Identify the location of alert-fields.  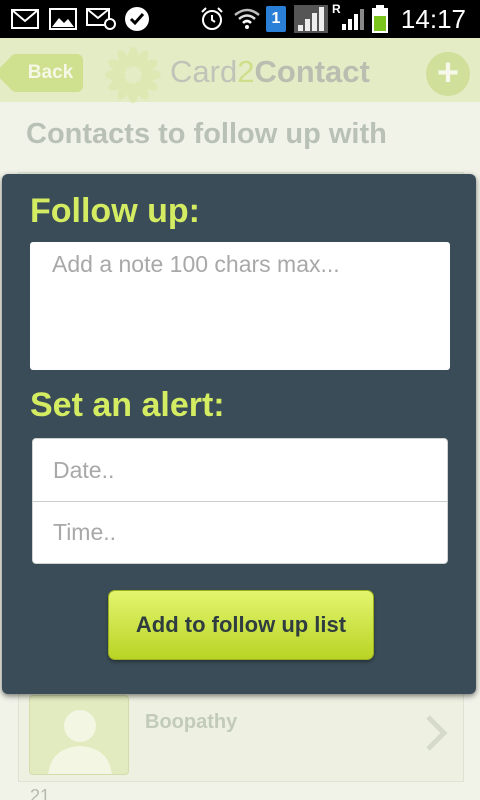
(240, 501).